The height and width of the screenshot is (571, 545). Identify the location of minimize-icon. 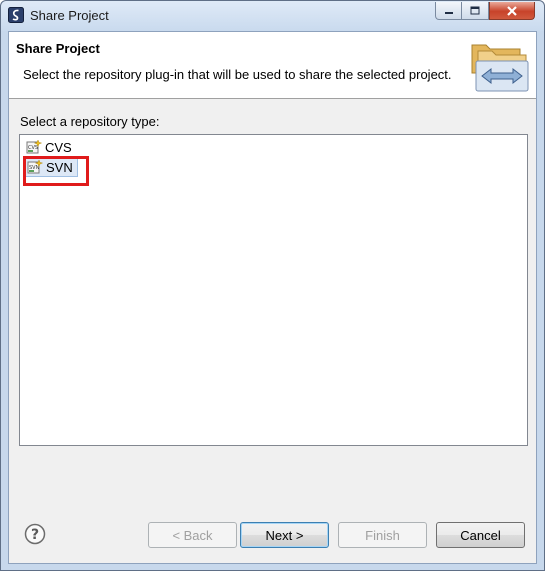
(448, 12).